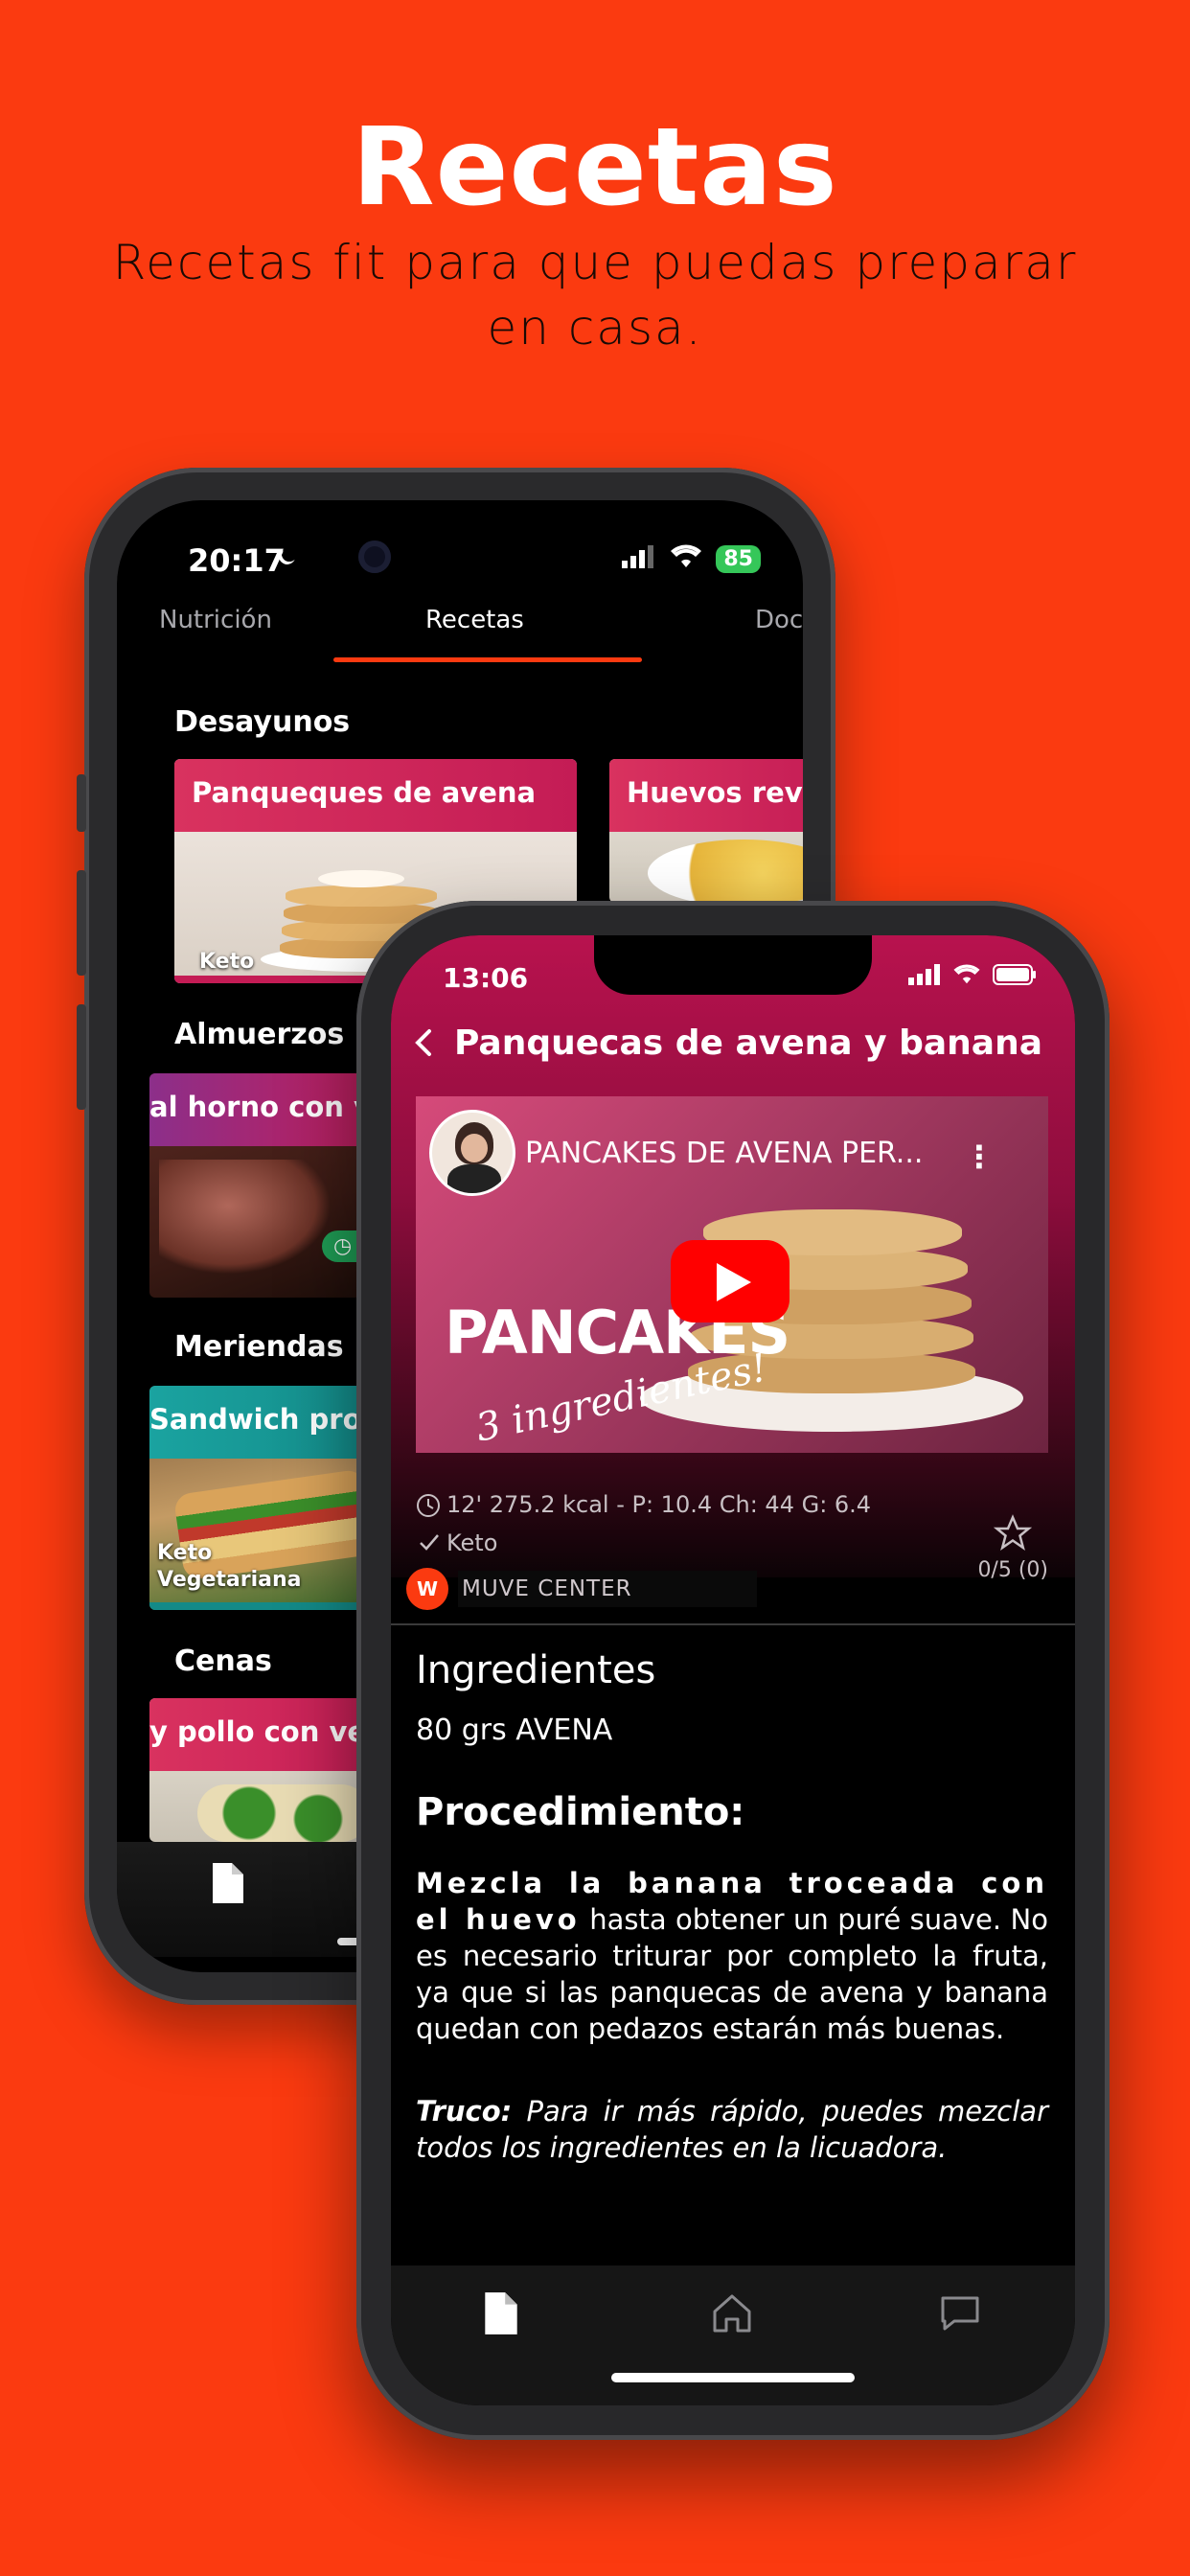 The height and width of the screenshot is (2576, 1190). What do you see at coordinates (230, 1580) in the screenshot?
I see `diet-tag: Vegetariana` at bounding box center [230, 1580].